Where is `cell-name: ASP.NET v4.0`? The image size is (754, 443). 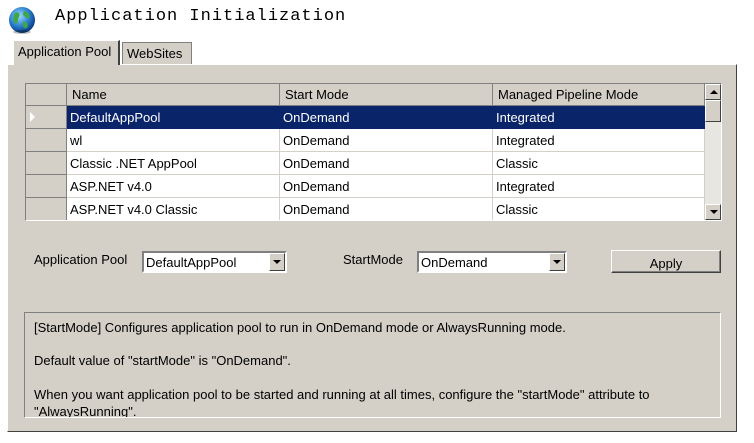
cell-name: ASP.NET v4.0 is located at coordinates (173, 186).